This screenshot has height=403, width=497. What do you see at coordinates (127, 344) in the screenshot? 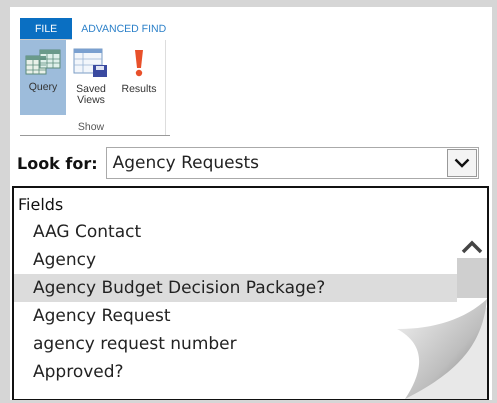
I see `field-item: agency request number` at bounding box center [127, 344].